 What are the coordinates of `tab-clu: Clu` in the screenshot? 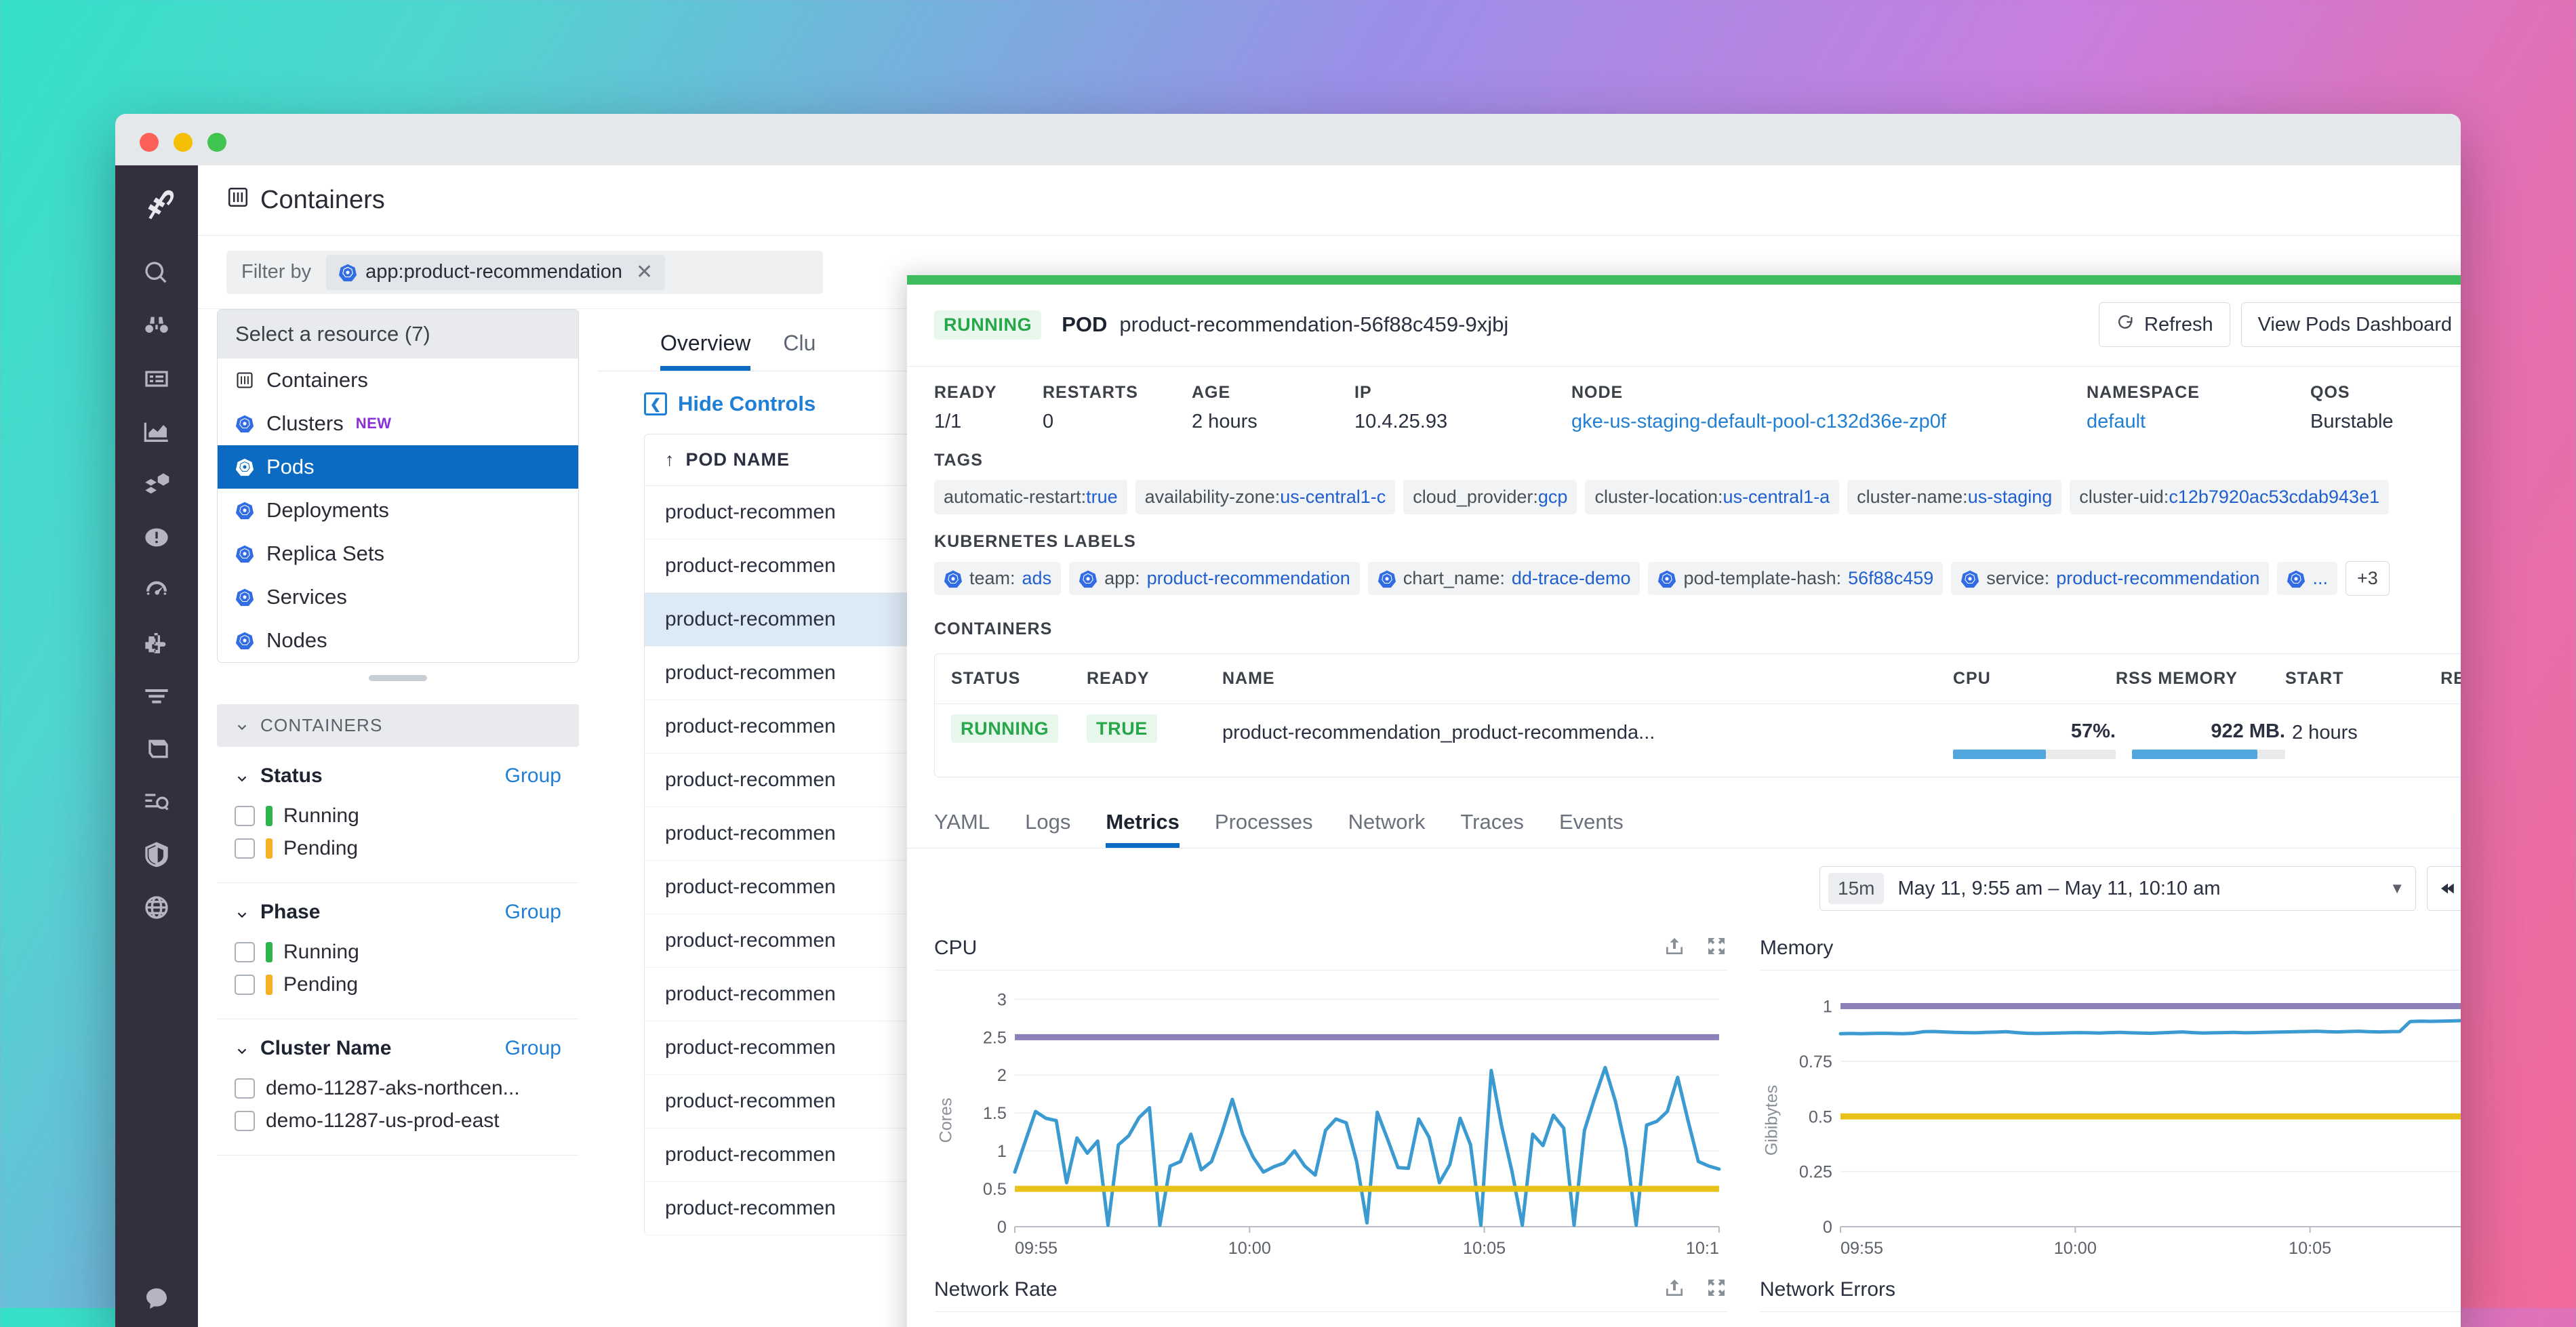 It's located at (799, 351).